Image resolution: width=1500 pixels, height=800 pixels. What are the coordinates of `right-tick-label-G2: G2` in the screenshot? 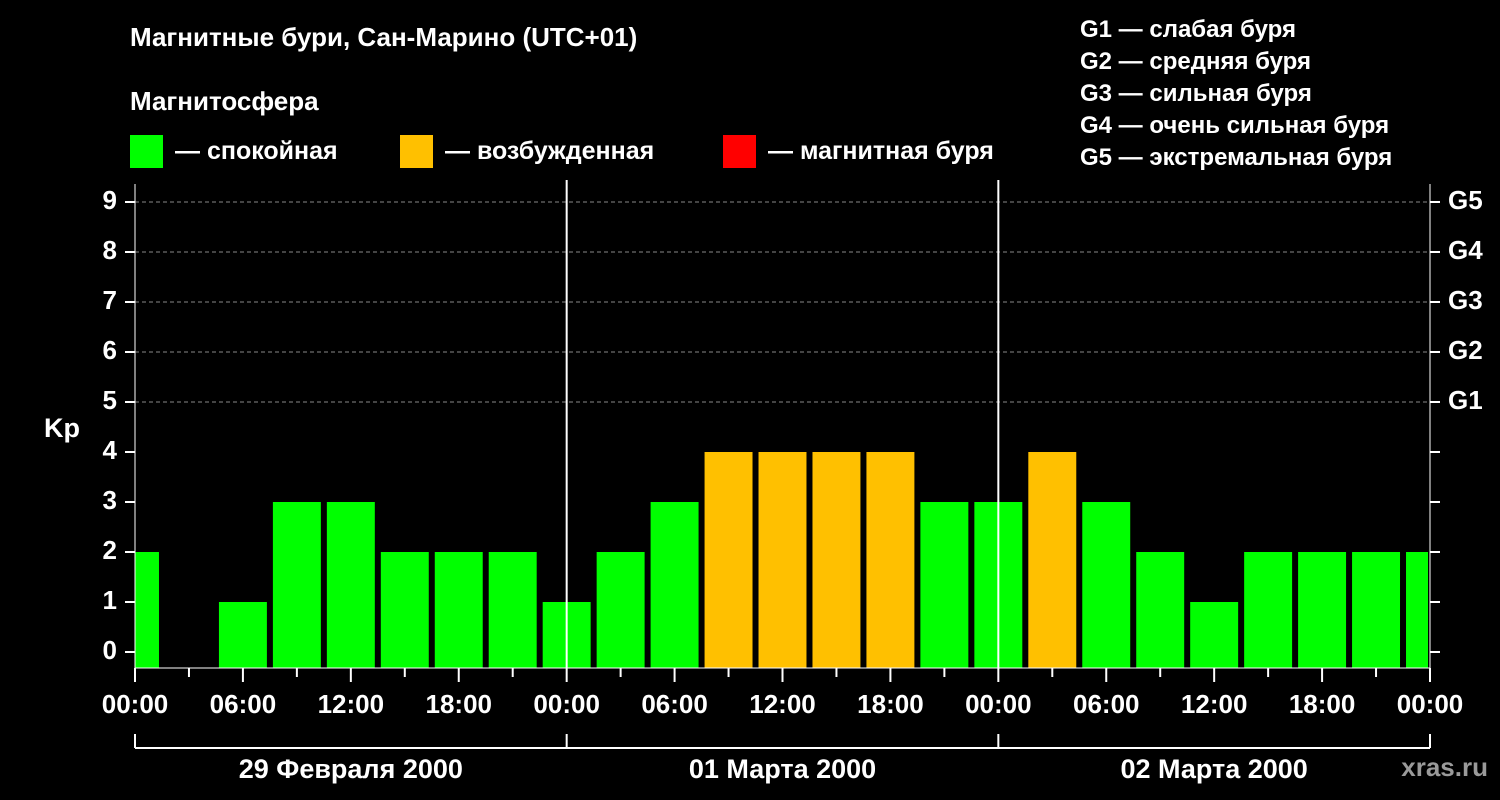 It's located at (1465, 350).